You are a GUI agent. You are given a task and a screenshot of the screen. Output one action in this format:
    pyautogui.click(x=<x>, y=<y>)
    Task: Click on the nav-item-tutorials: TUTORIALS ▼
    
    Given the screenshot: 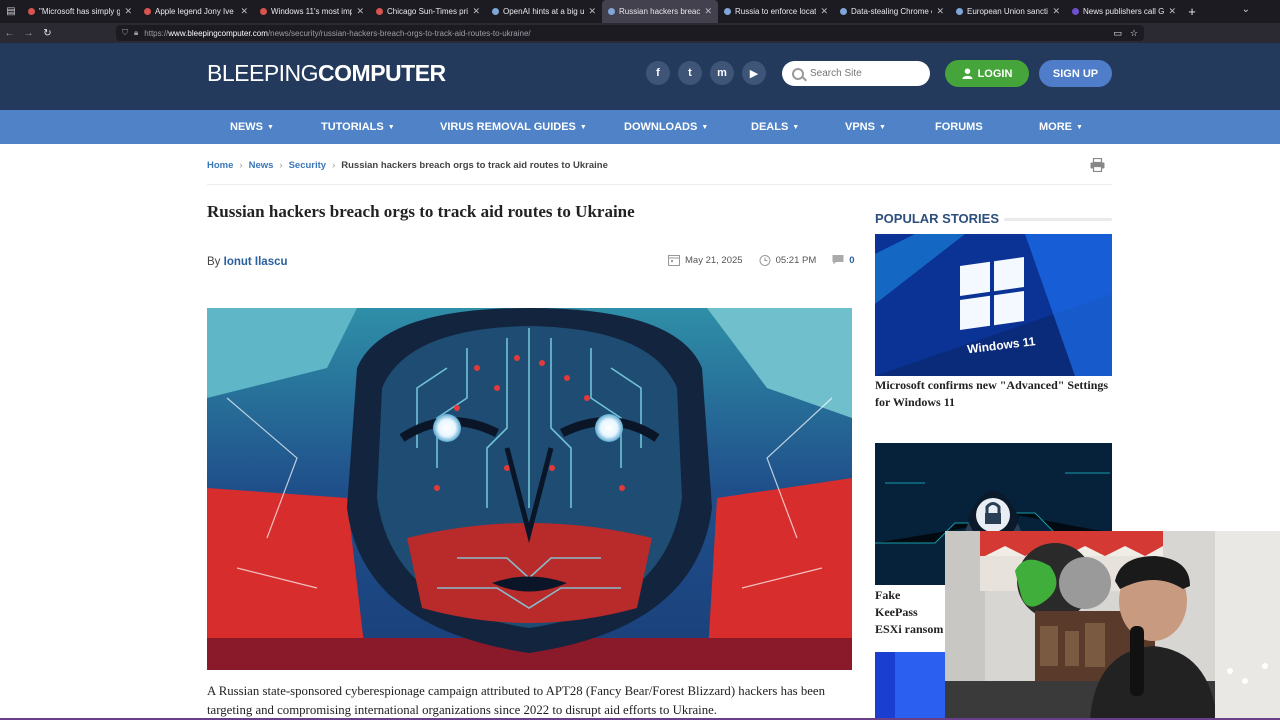 What is the action you would take?
    pyautogui.click(x=358, y=127)
    